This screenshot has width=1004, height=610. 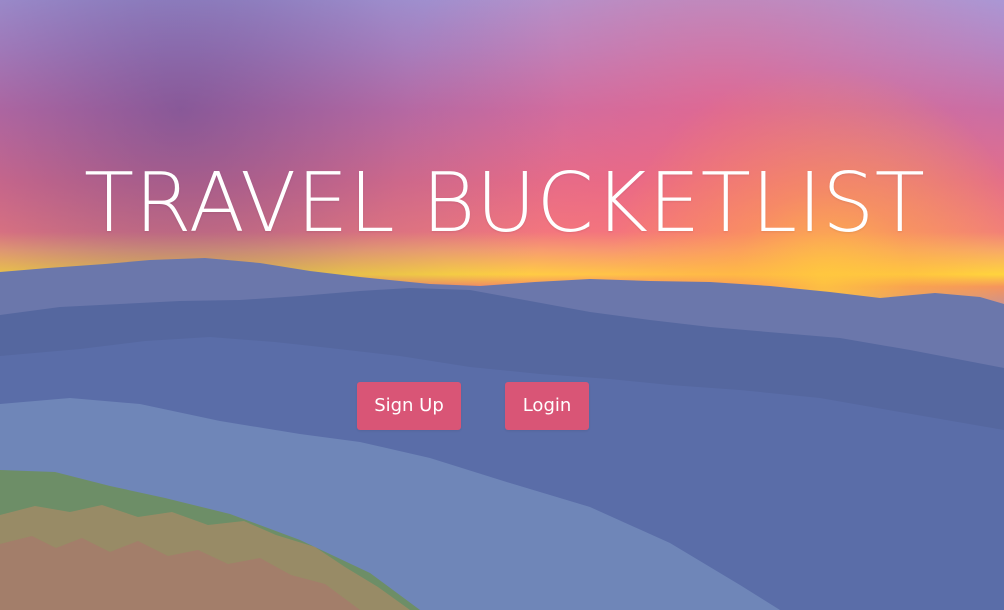 I want to click on login-button: Login, so click(x=547, y=406).